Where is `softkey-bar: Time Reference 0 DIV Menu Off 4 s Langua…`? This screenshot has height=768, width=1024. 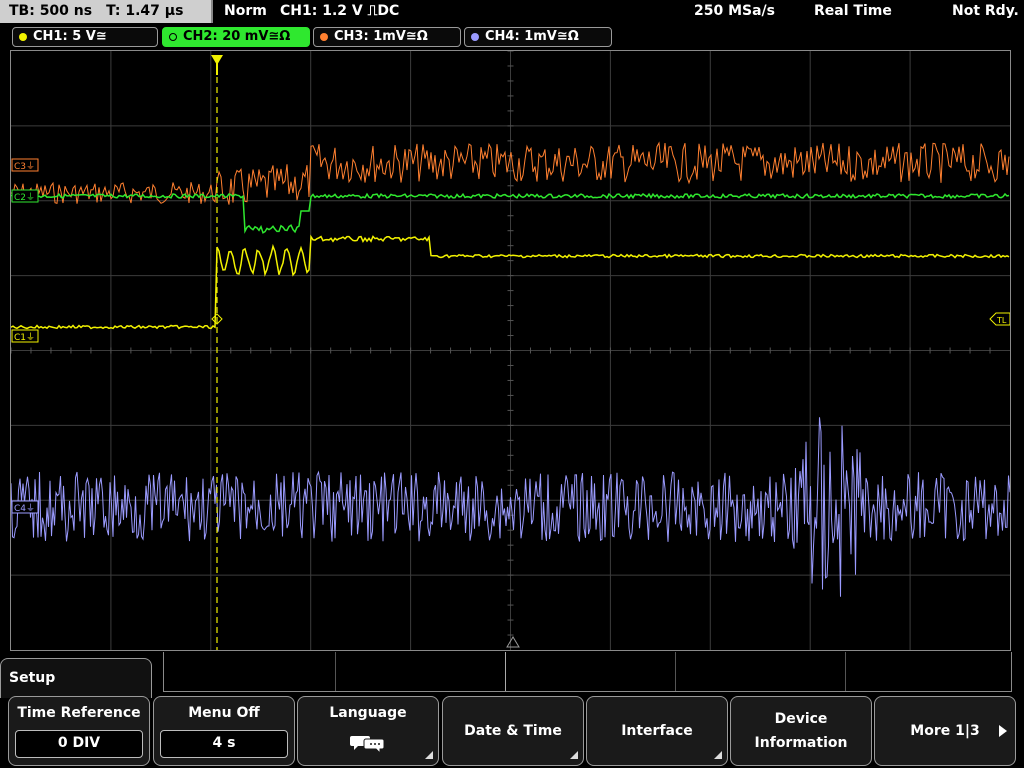
softkey-bar: Time Reference 0 DIV Menu Off 4 s Langua… is located at coordinates (512, 732).